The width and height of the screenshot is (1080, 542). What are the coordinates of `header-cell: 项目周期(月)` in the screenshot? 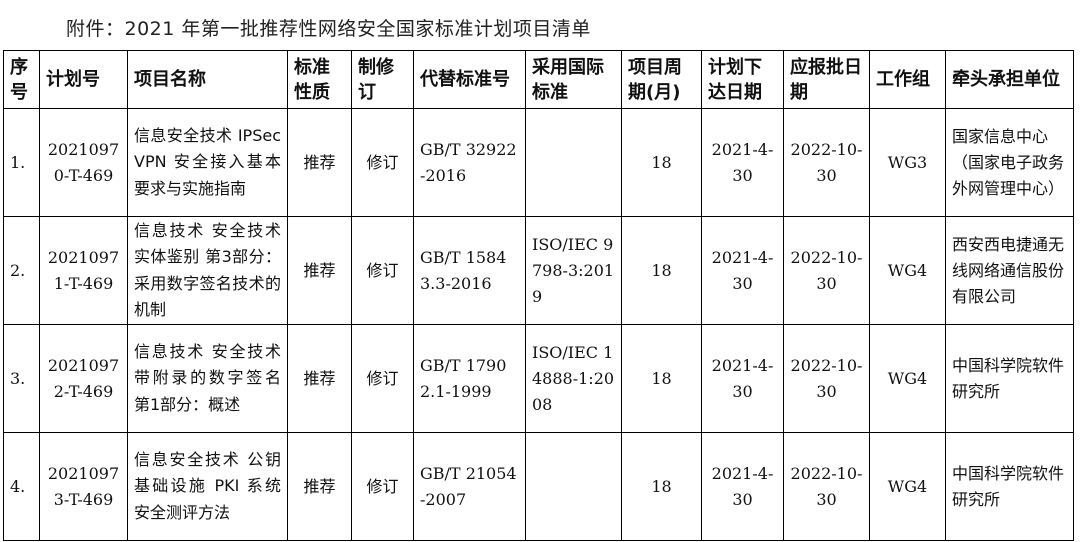 It's located at (661, 79).